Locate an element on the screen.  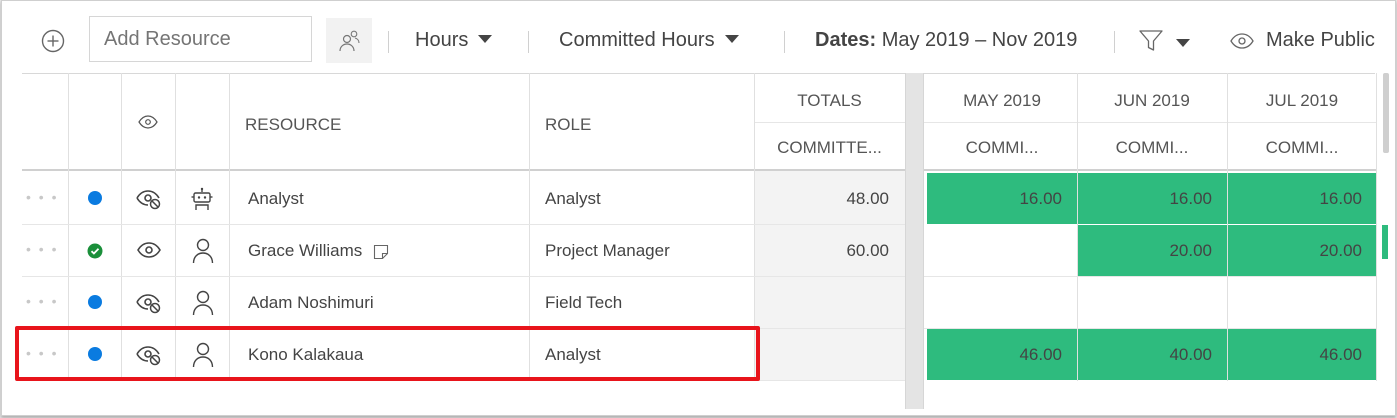
dates-range: Dates: May 2019 – Nov 2019 is located at coordinates (946, 40).